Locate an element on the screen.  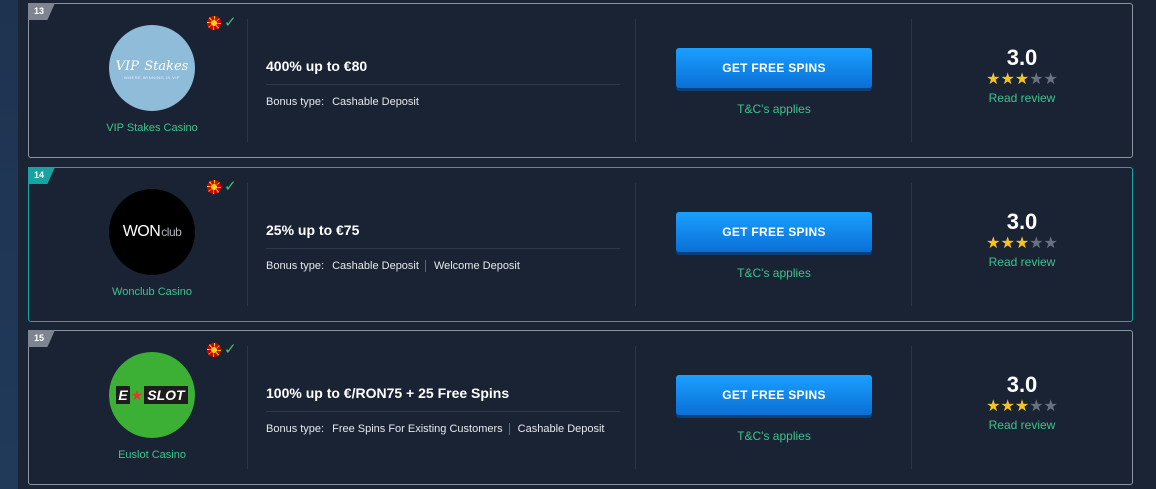
bonus-type-value: Welcome Deposit is located at coordinates (476, 266).